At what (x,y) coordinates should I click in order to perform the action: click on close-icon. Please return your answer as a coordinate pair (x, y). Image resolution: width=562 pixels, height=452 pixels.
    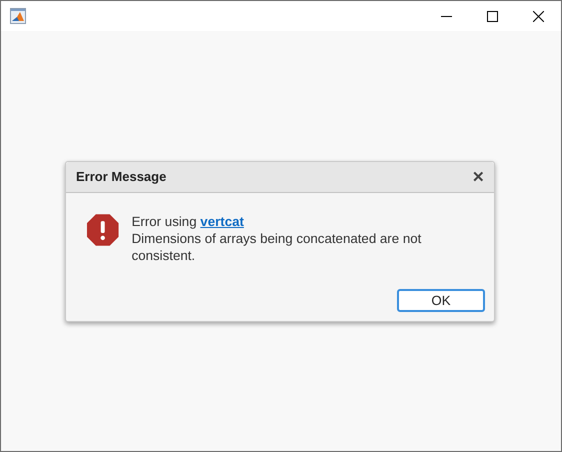
    Looking at the image, I should click on (538, 16).